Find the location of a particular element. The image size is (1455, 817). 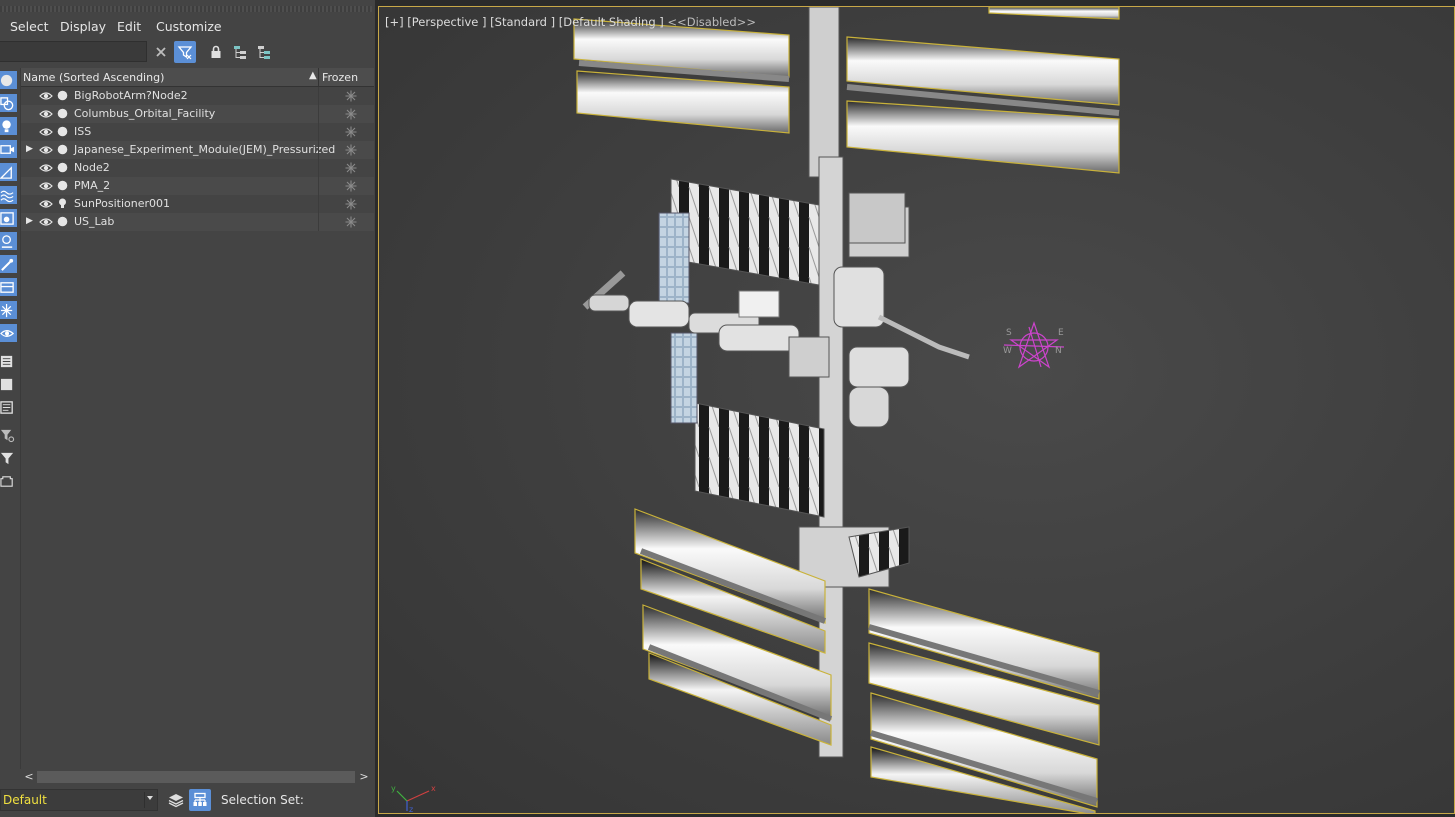

display-all-button is located at coordinates (8, 361).